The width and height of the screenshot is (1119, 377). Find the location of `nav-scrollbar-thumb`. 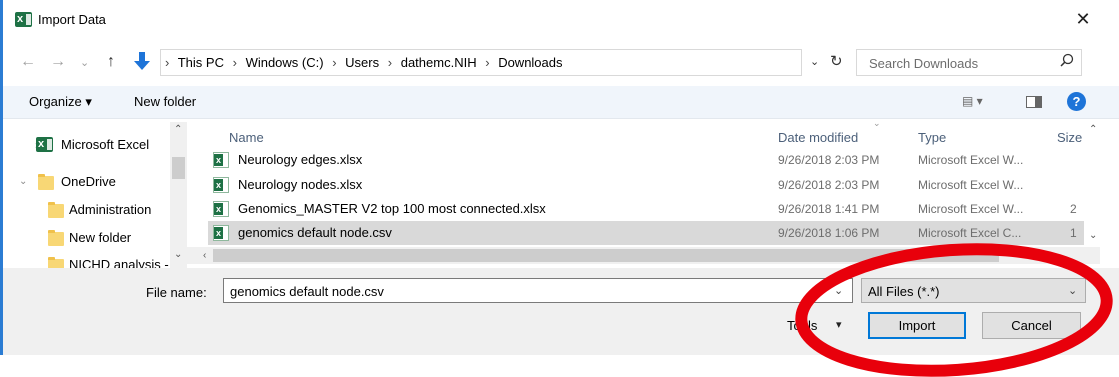

nav-scrollbar-thumb is located at coordinates (178, 168).